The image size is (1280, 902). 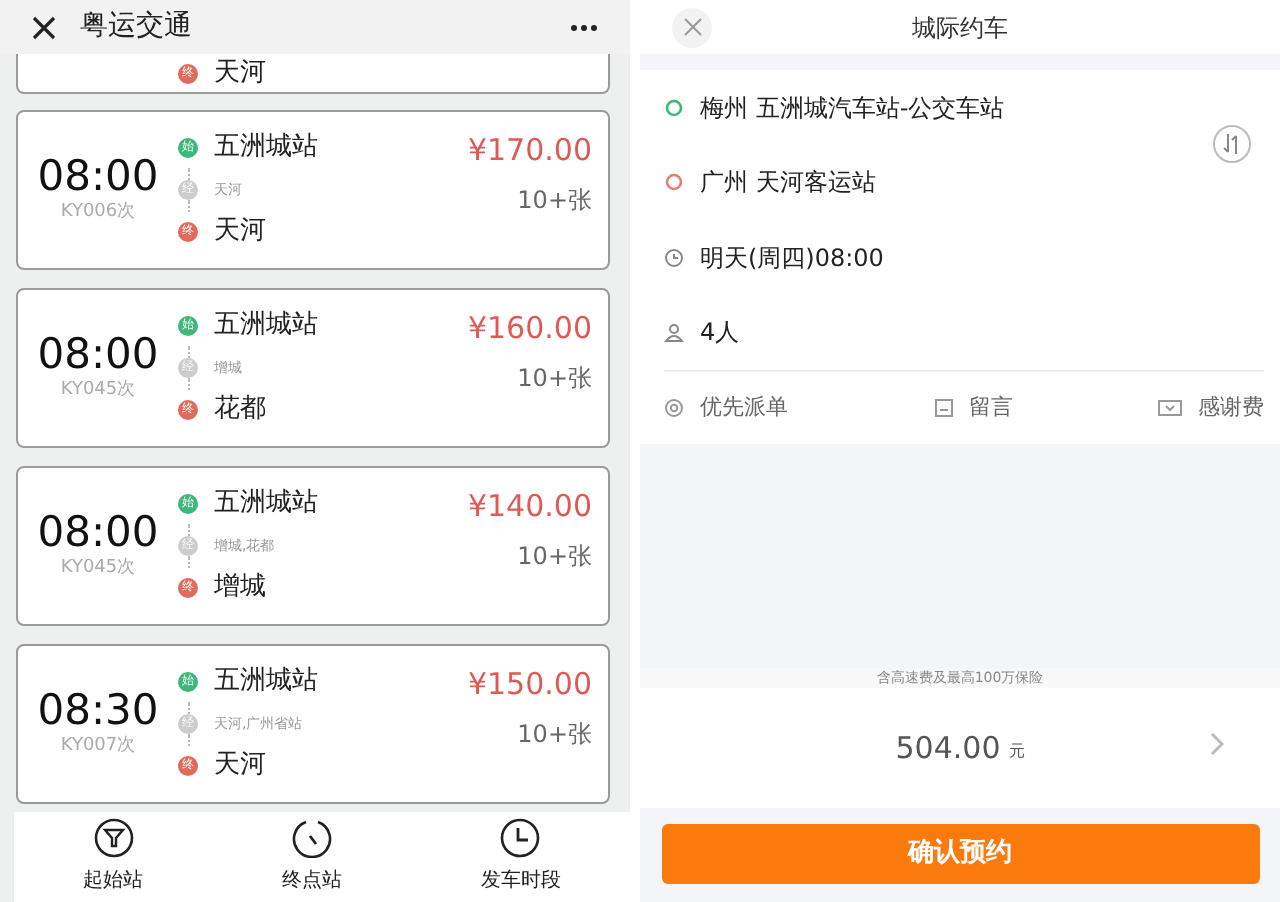 What do you see at coordinates (113, 838) in the screenshot?
I see `filter-icon` at bounding box center [113, 838].